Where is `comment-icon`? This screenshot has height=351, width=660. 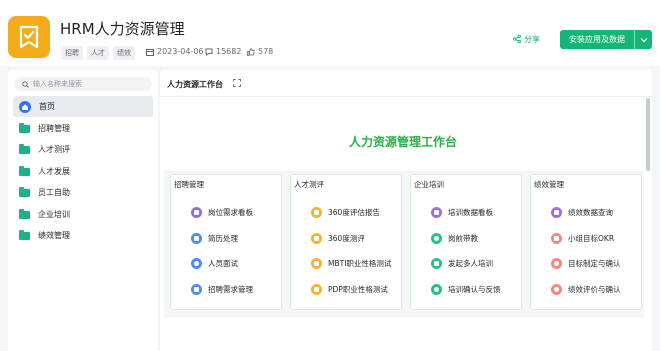 comment-icon is located at coordinates (209, 52).